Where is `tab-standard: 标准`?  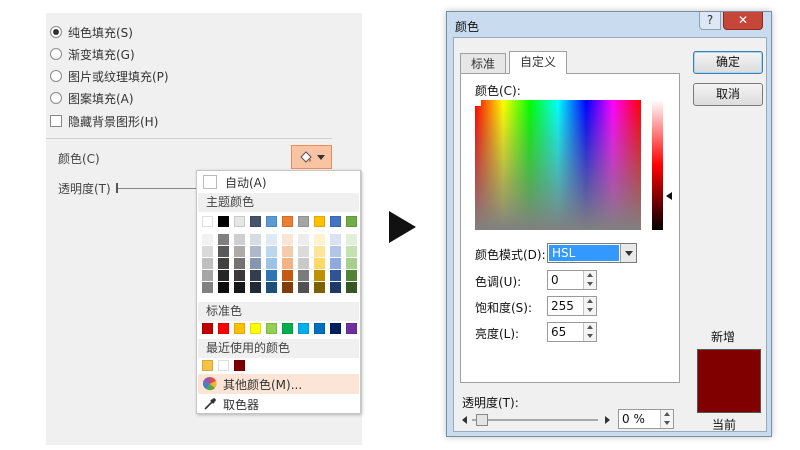 tab-standard: 标准 is located at coordinates (483, 63).